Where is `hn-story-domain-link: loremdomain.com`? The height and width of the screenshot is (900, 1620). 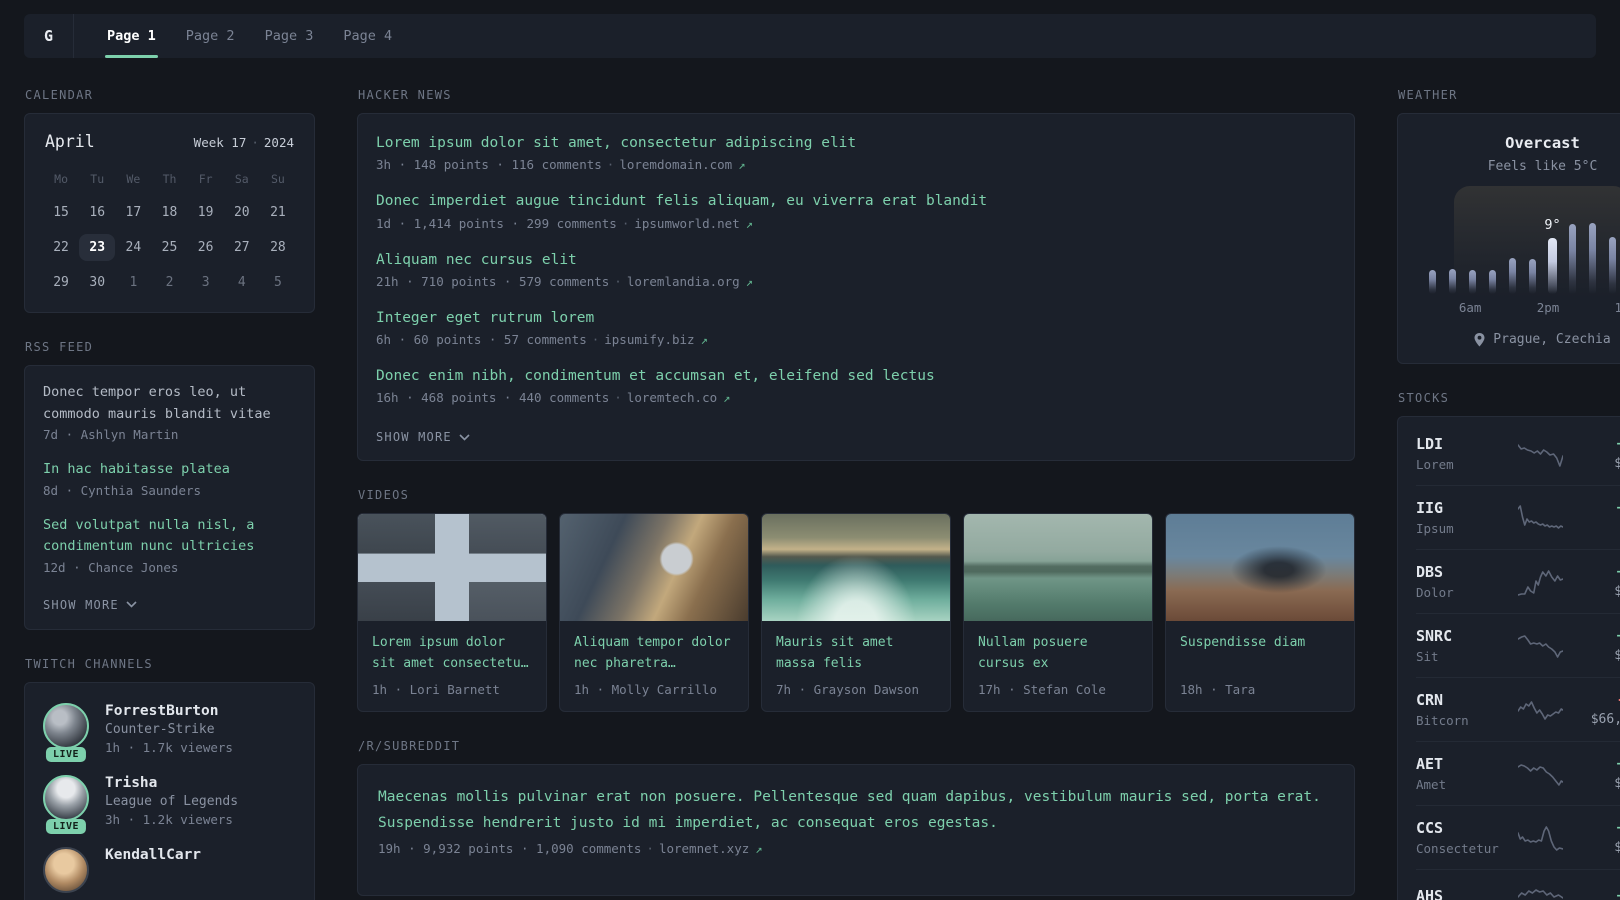
hn-story-domain-link: loremdomain.com is located at coordinates (675, 164).